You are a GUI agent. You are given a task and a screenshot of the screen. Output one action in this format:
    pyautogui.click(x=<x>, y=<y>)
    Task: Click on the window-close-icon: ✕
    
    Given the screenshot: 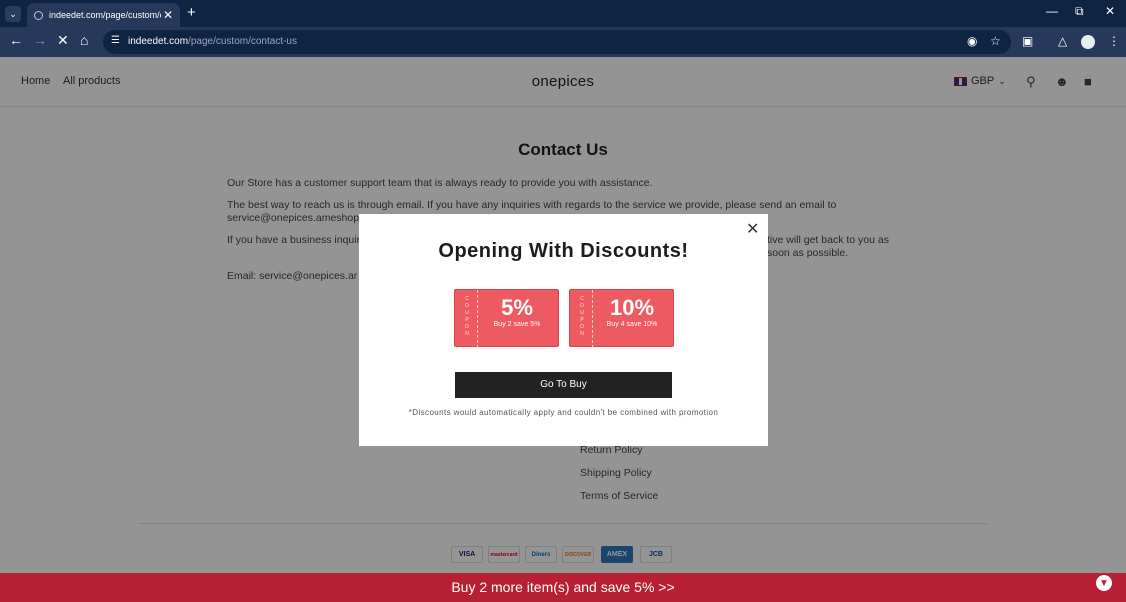 What is the action you would take?
    pyautogui.click(x=1110, y=11)
    